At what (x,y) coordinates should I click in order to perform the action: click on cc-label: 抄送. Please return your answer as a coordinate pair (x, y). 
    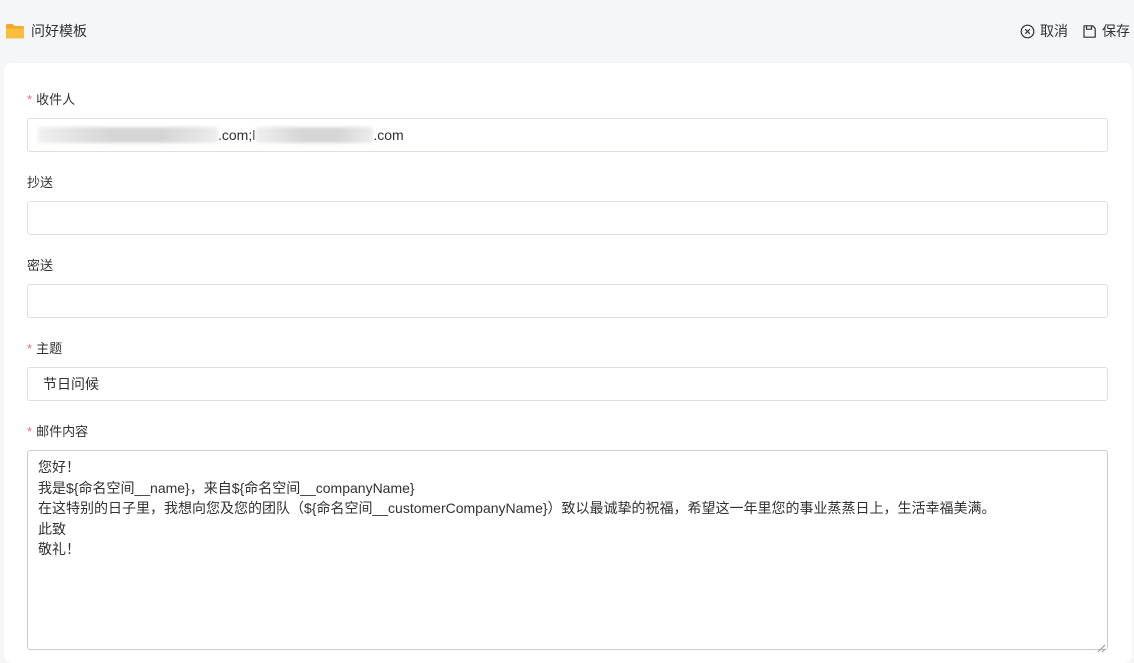
    Looking at the image, I should click on (40, 182).